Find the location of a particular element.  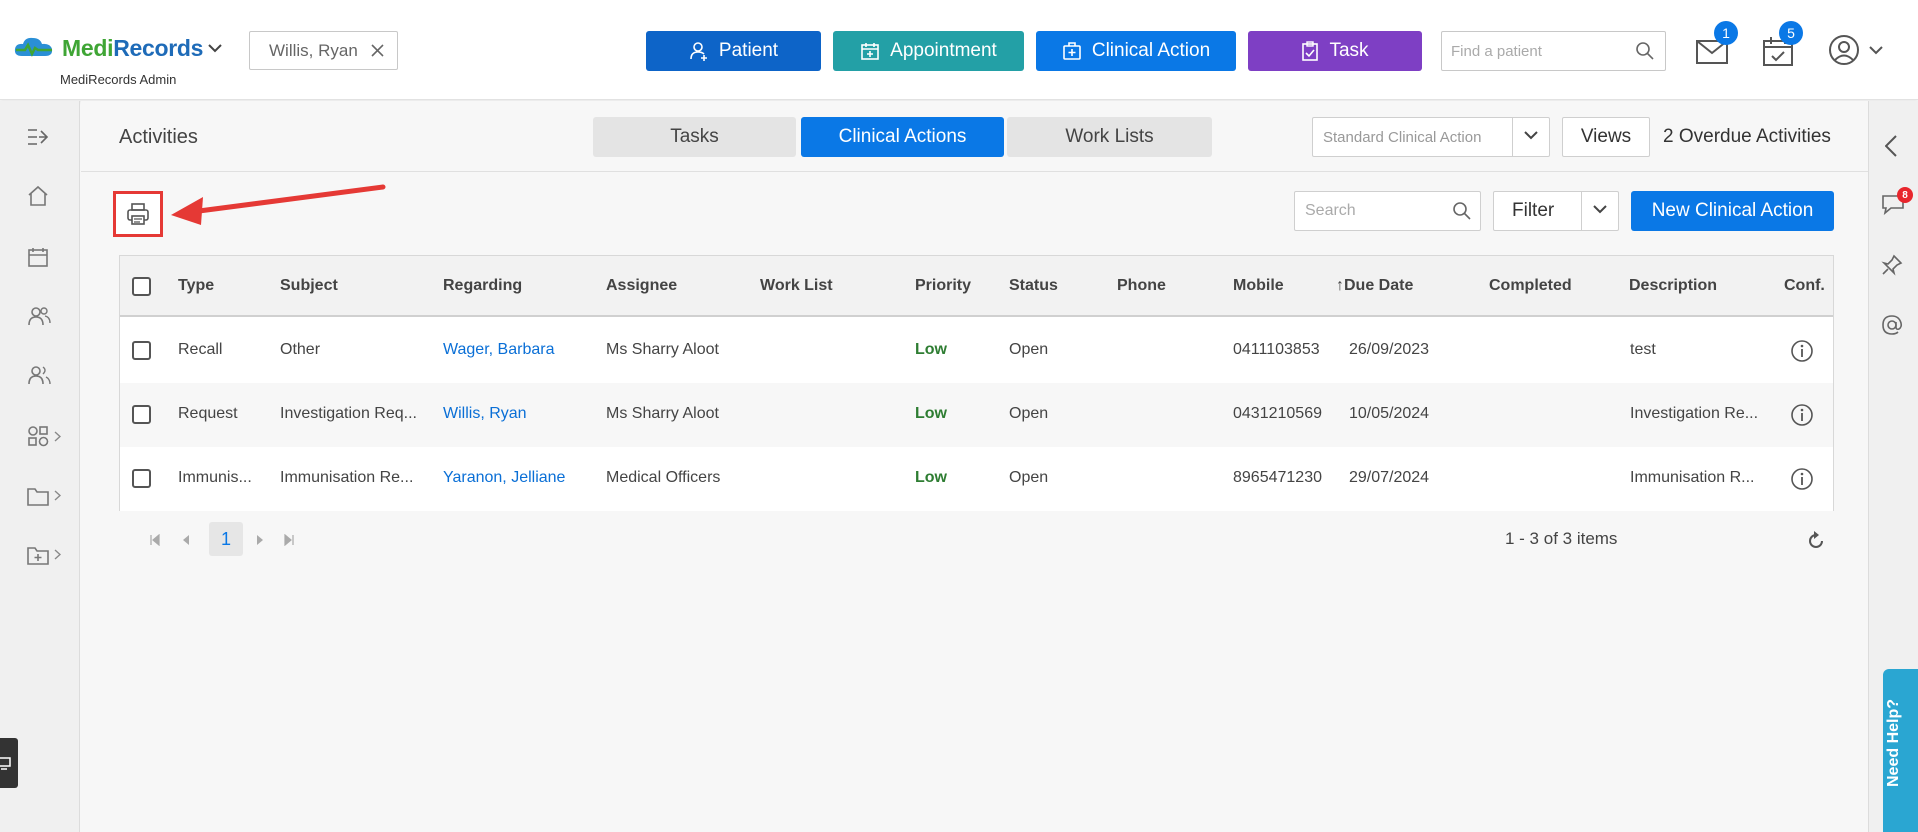

cell-due-date: 29/07/2024 is located at coordinates (1389, 477).